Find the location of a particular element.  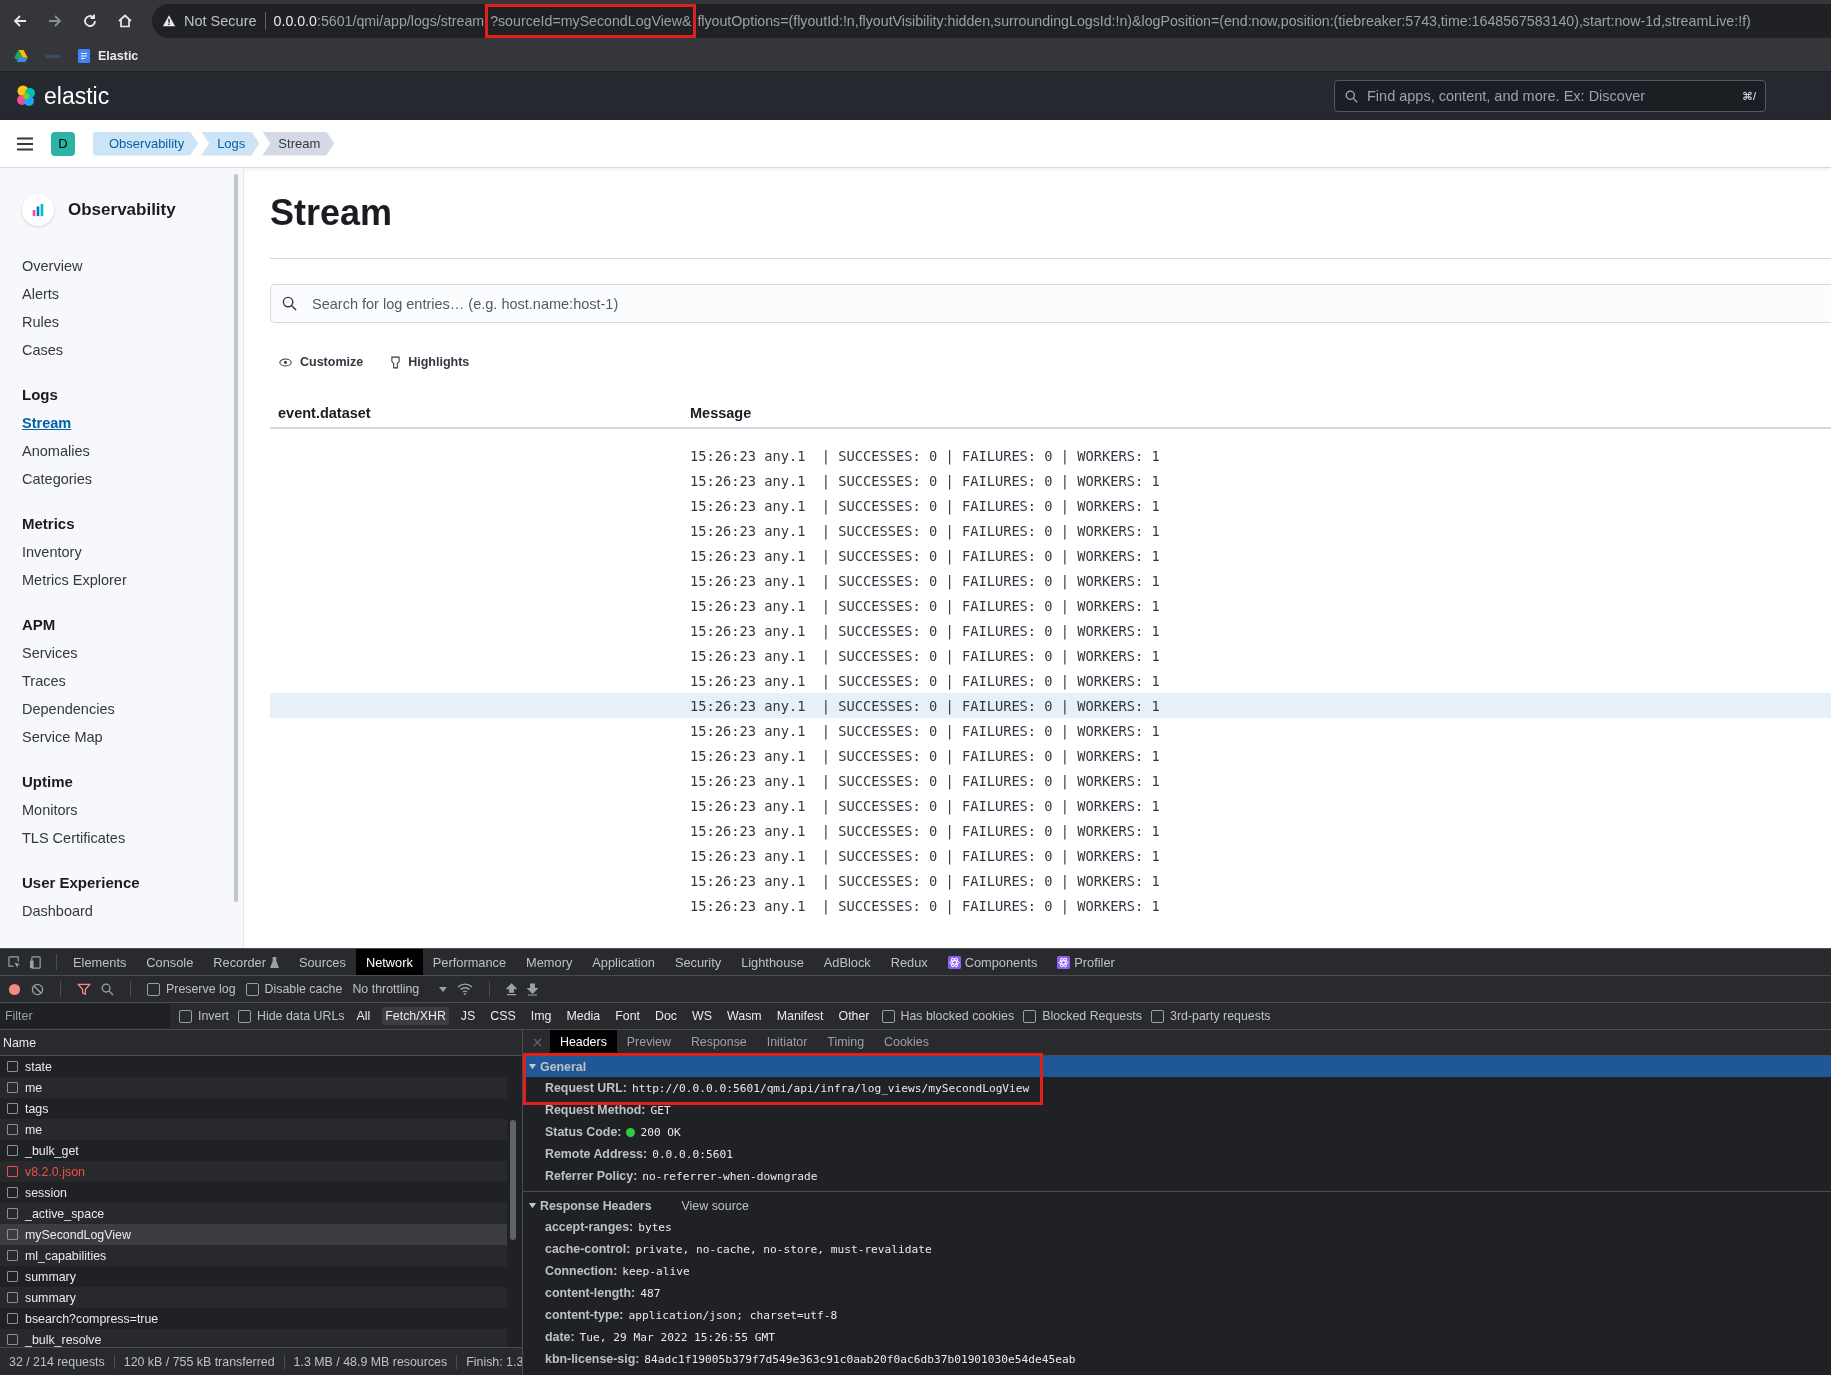

breadcrumb: Observability is located at coordinates (146, 143).